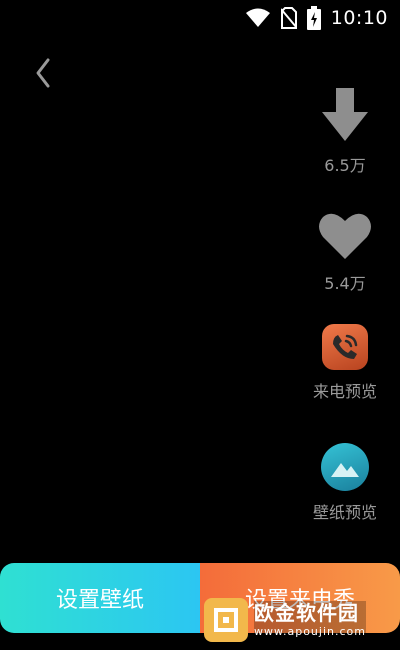 The image size is (400, 650). What do you see at coordinates (345, 165) in the screenshot?
I see `download-count: 6.5万` at bounding box center [345, 165].